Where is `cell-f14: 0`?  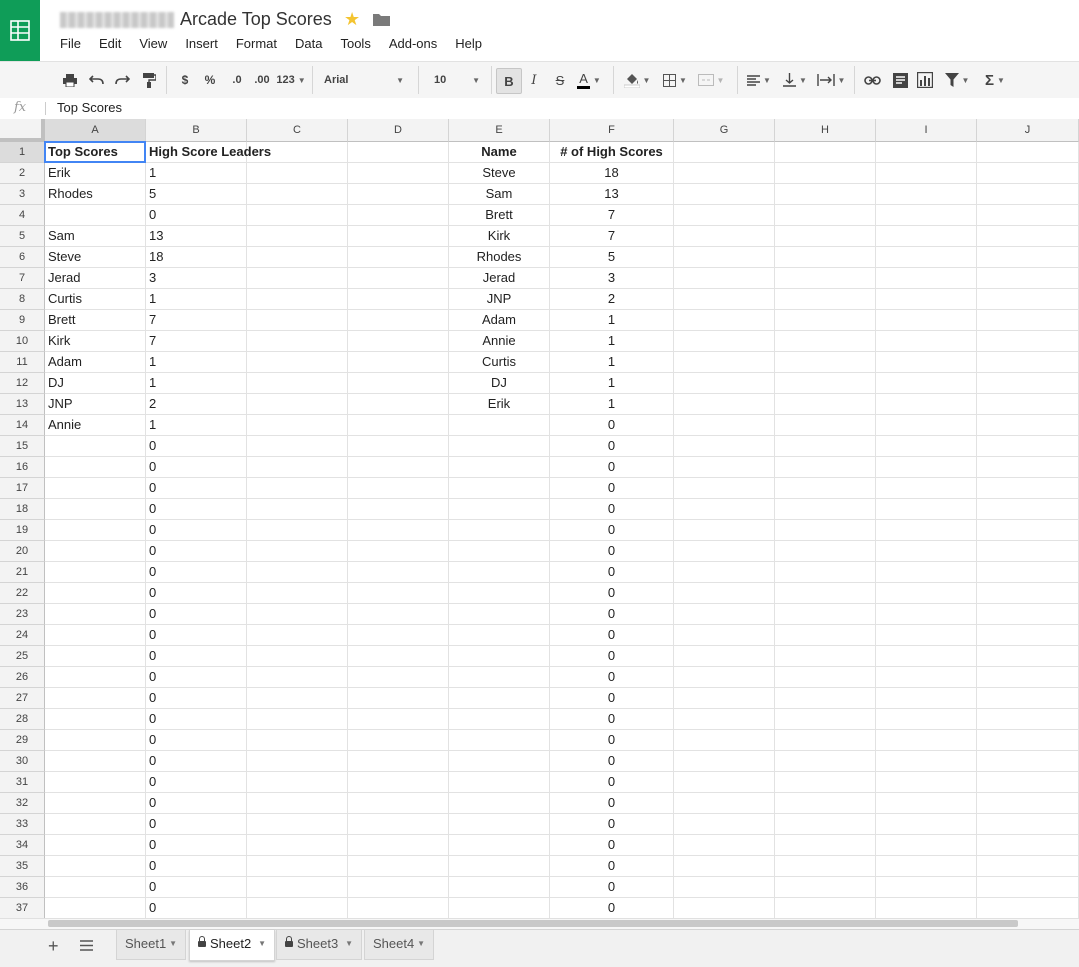 cell-f14: 0 is located at coordinates (612, 425).